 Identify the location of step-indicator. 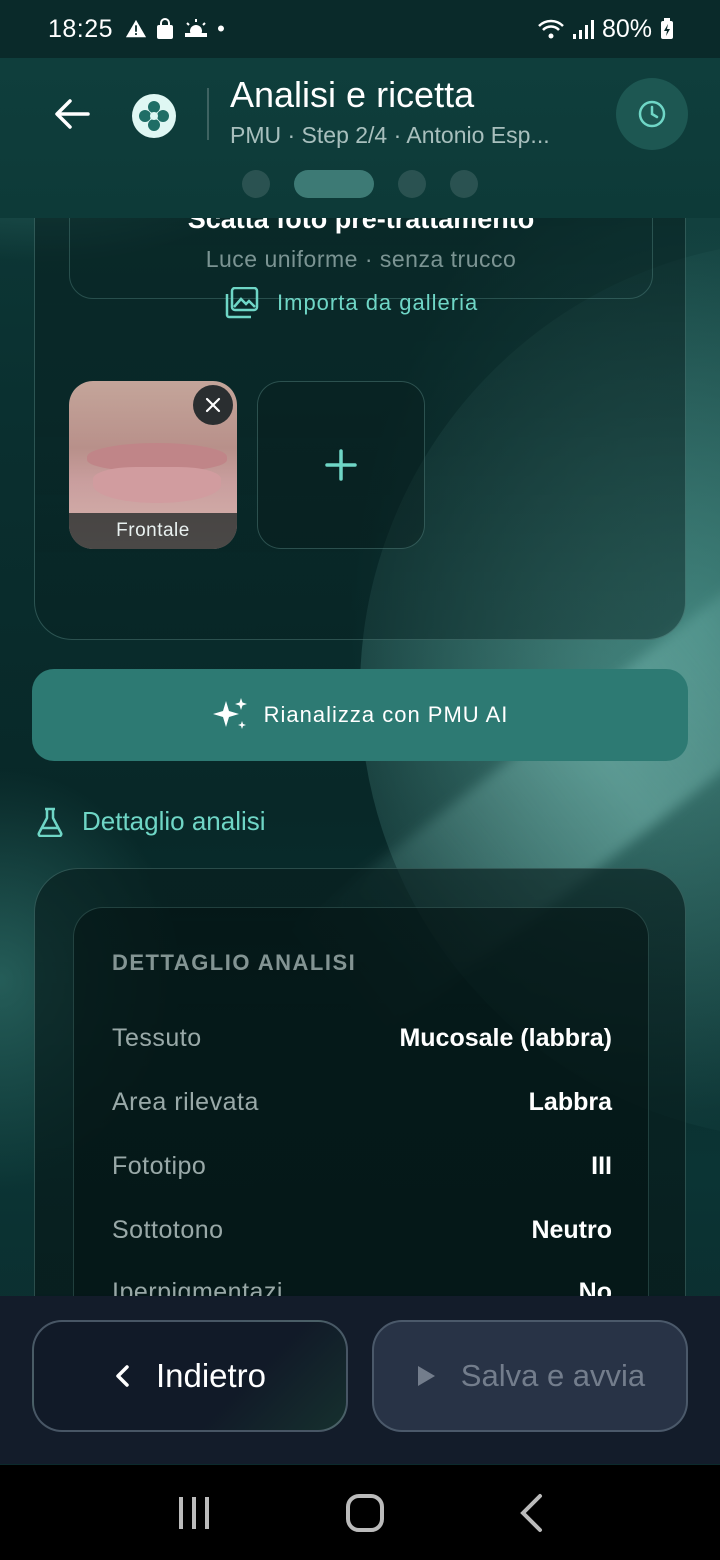
(360, 184).